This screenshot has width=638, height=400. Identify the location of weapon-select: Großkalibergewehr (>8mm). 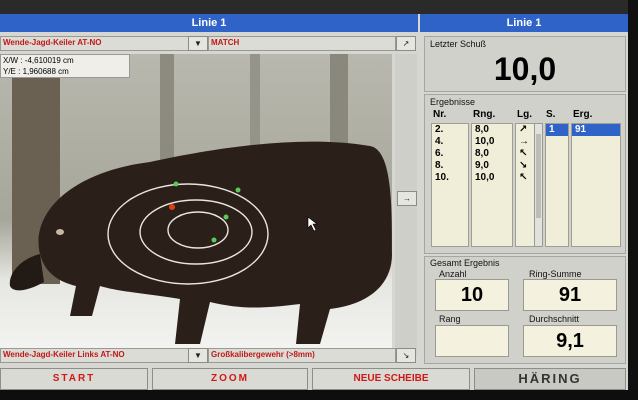
(302, 355).